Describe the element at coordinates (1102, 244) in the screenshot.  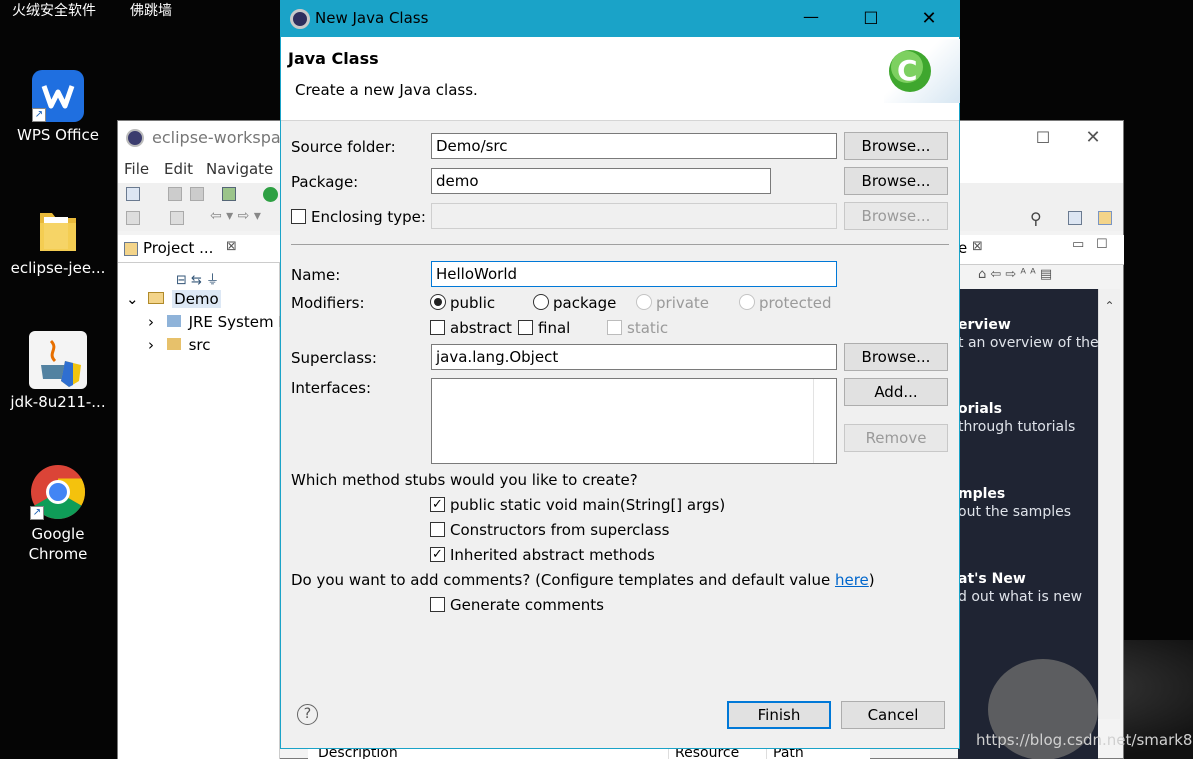
I see `maximize-view-icon: ☐` at that location.